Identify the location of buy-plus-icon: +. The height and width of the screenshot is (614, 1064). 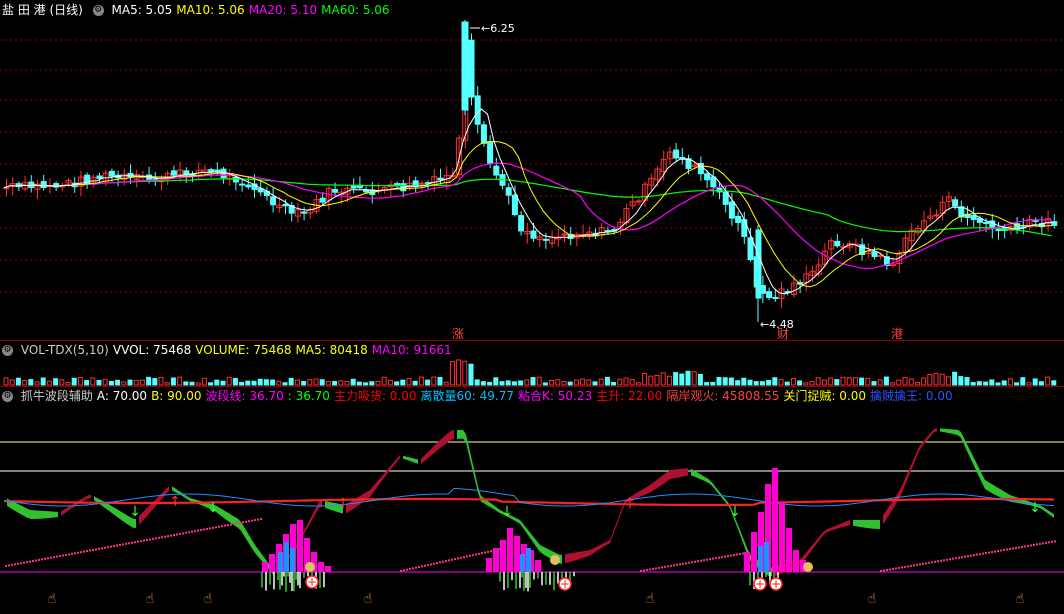
(760, 584).